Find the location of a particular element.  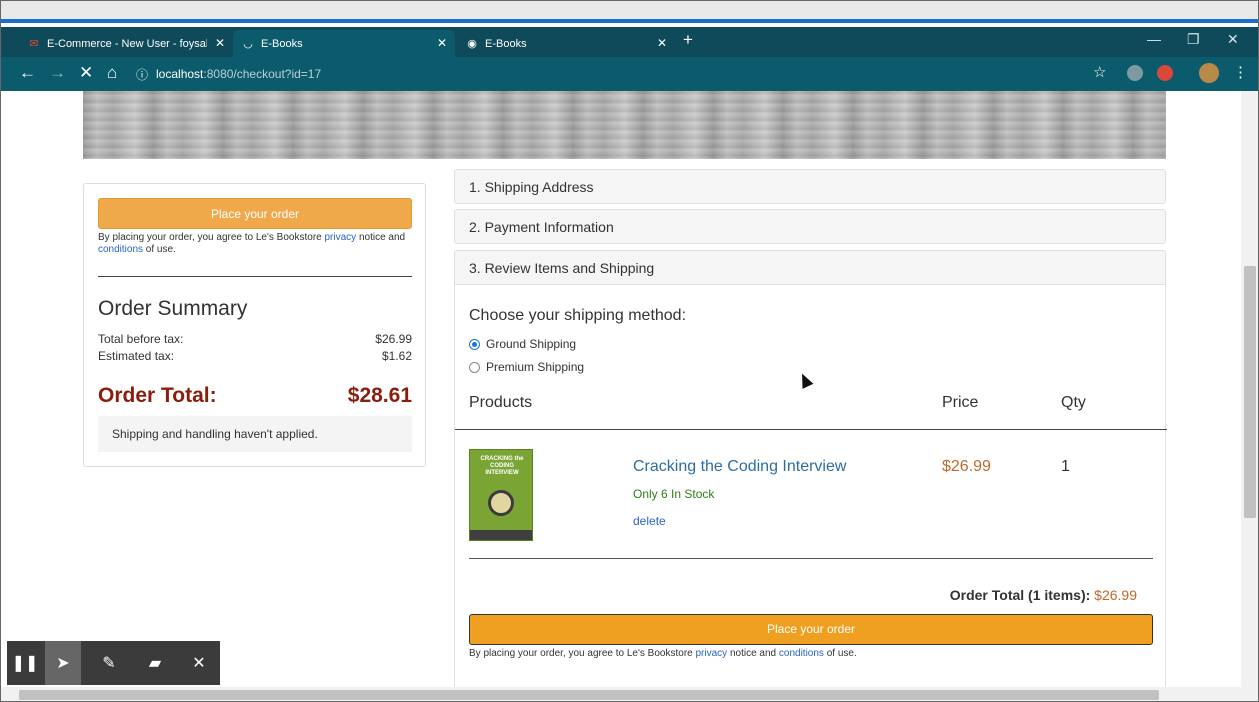

item-price: $26.99 is located at coordinates (966, 466).